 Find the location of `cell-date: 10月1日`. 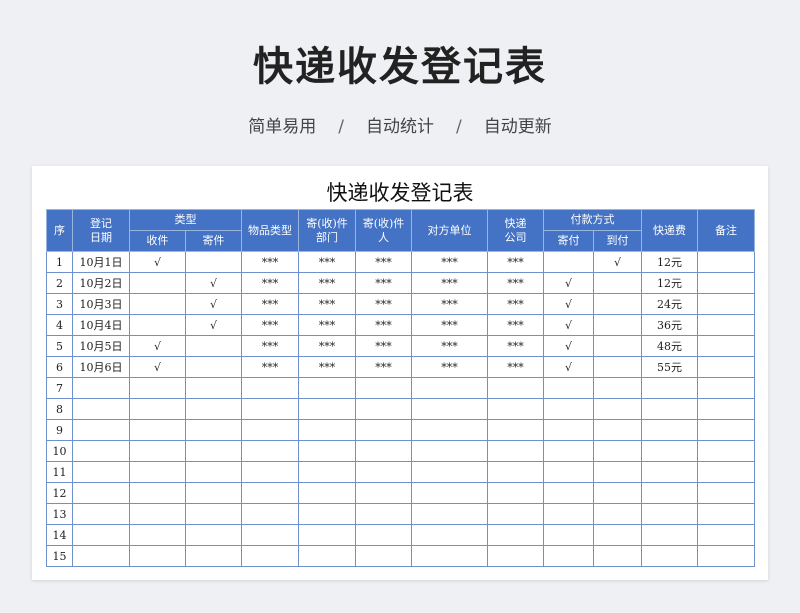

cell-date: 10月1日 is located at coordinates (101, 262).